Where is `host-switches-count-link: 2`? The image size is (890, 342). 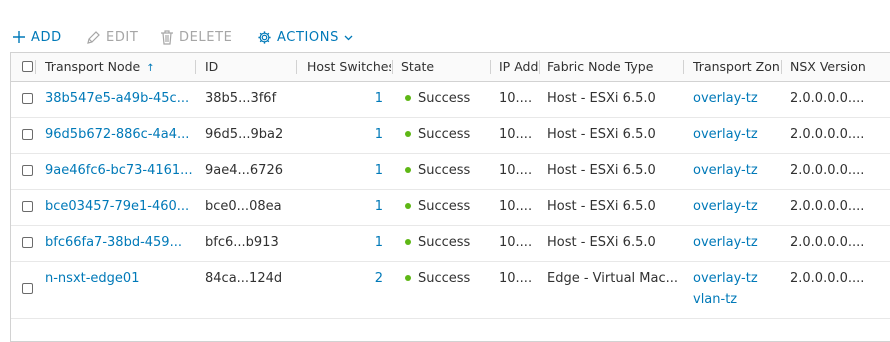 host-switches-count-link: 2 is located at coordinates (345, 279).